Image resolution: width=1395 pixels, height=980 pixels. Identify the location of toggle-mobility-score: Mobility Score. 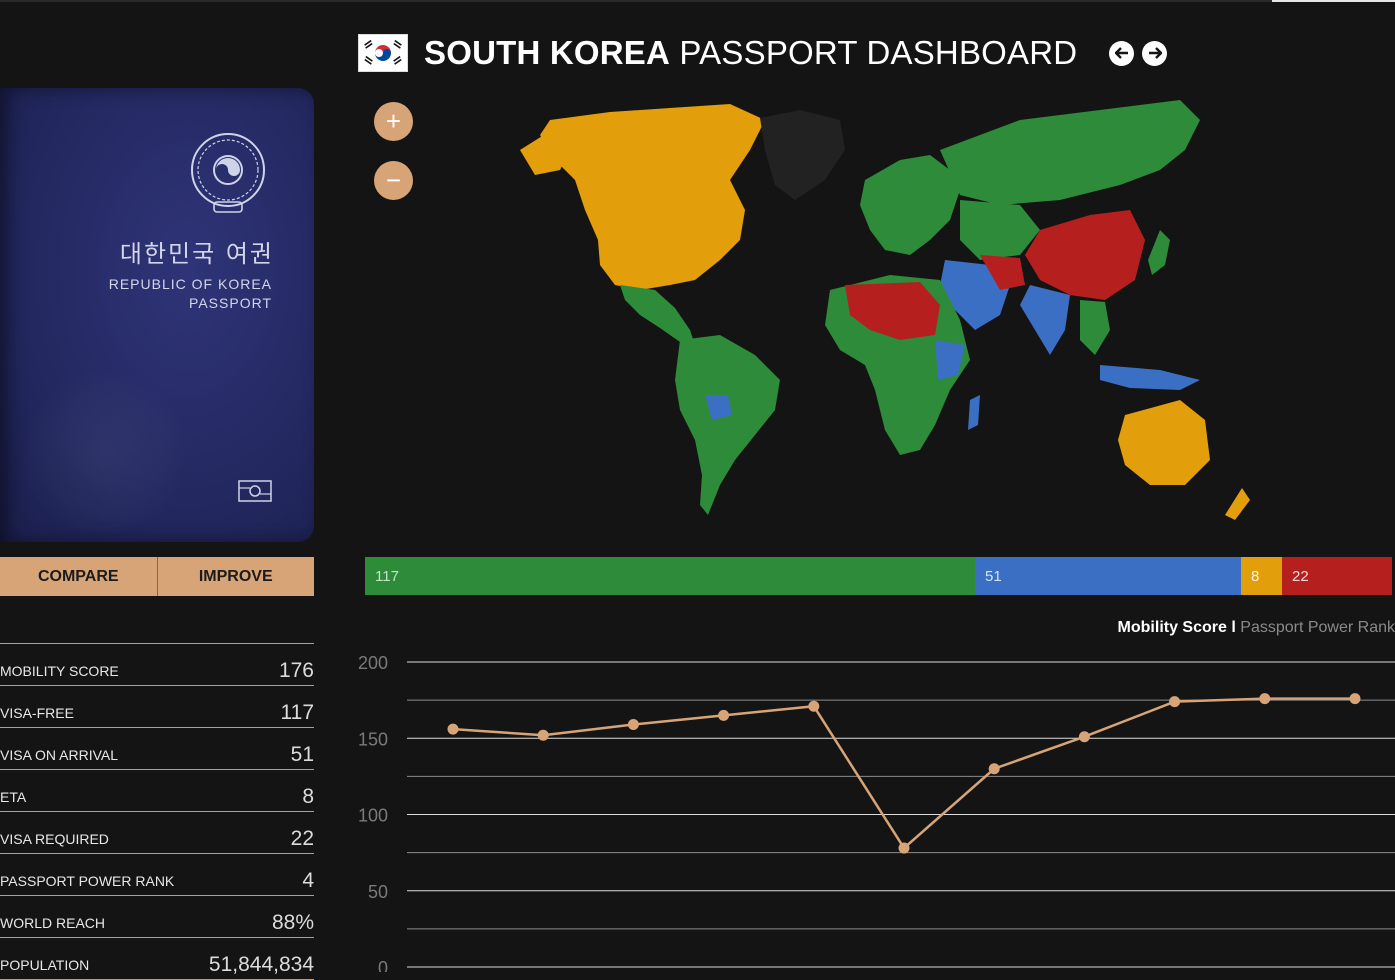
(1172, 627).